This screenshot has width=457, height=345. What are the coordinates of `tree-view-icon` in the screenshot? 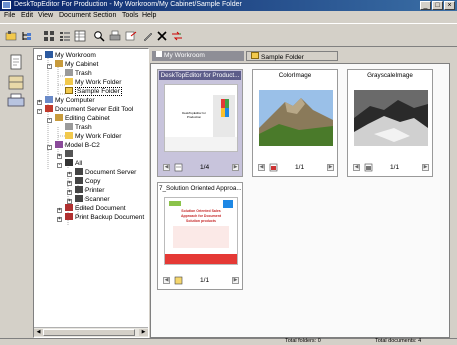 It's located at (27, 36).